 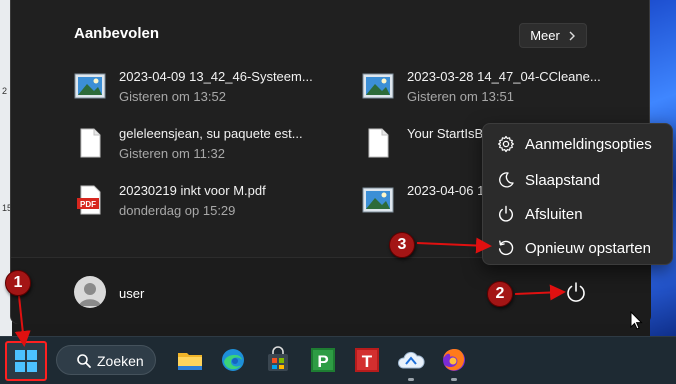 What do you see at coordinates (576, 292) in the screenshot?
I see `power-button` at bounding box center [576, 292].